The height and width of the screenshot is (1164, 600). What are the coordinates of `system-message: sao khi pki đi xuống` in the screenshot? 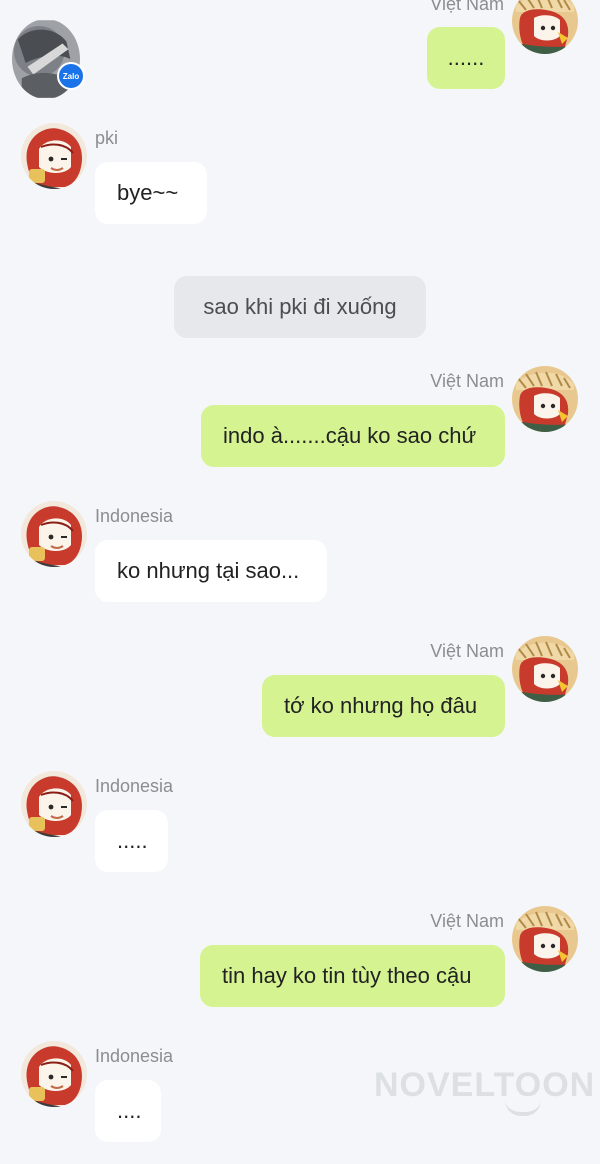 It's located at (300, 307).